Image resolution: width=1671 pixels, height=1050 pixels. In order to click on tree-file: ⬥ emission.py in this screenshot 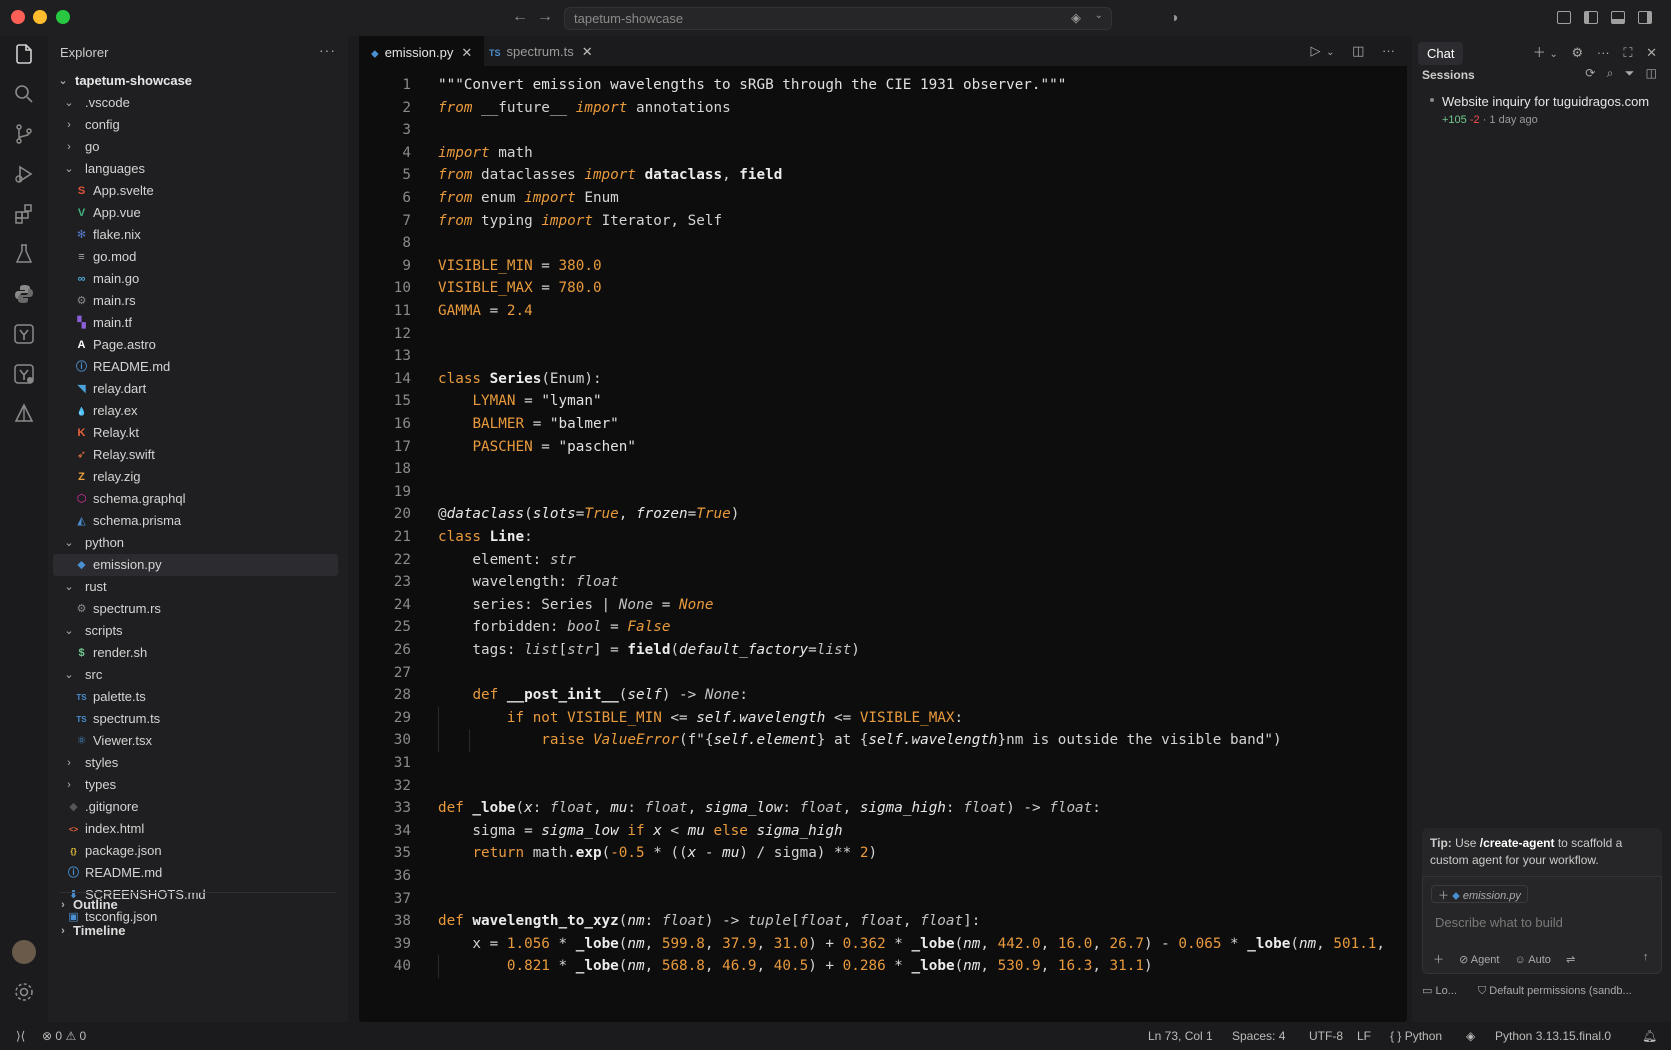, I will do `click(195, 565)`.